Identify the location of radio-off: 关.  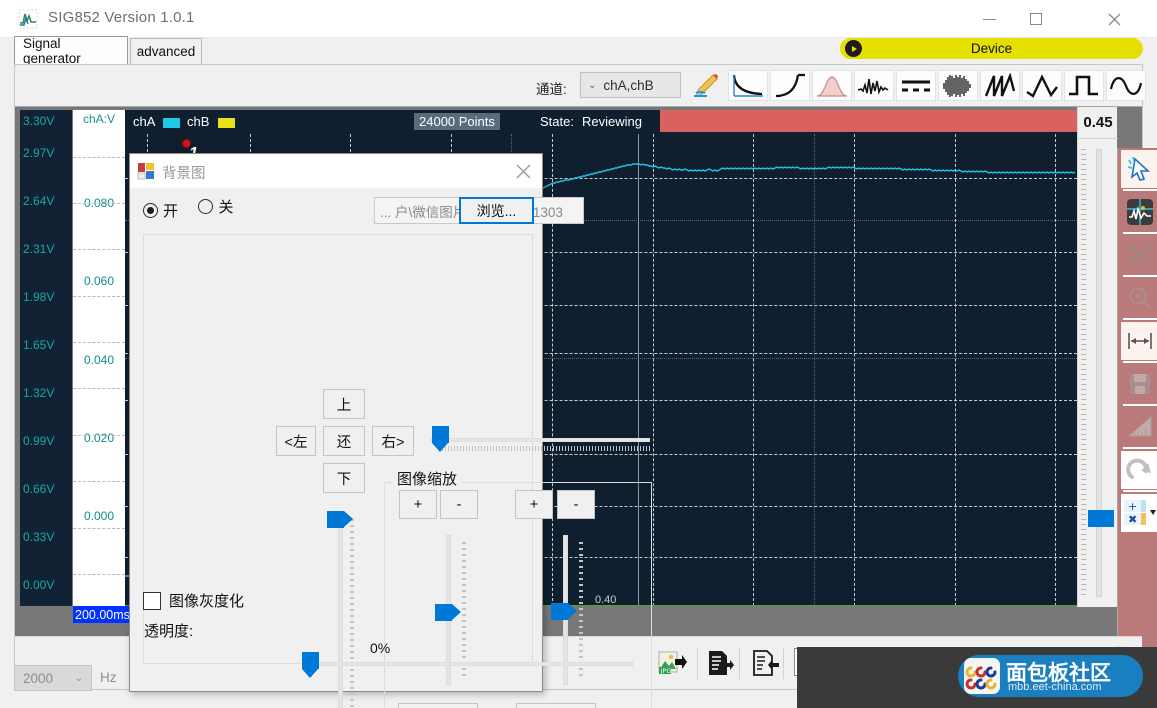
(215, 206).